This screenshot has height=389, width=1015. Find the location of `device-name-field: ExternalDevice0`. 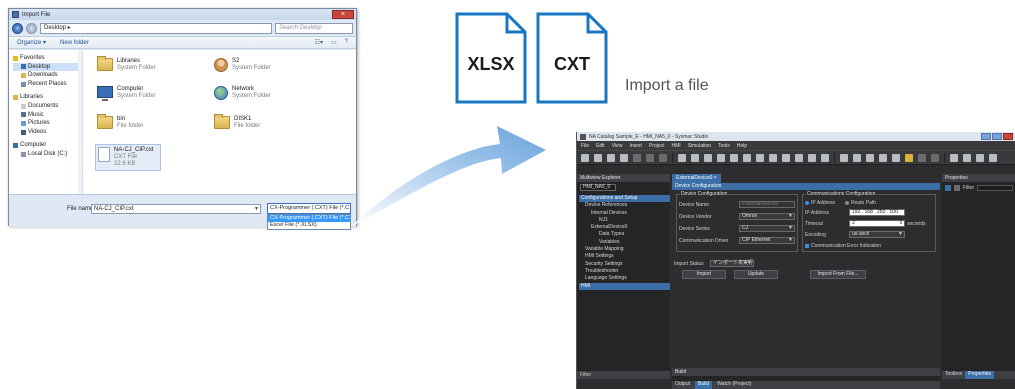

device-name-field: ExternalDevice0 is located at coordinates (767, 204).